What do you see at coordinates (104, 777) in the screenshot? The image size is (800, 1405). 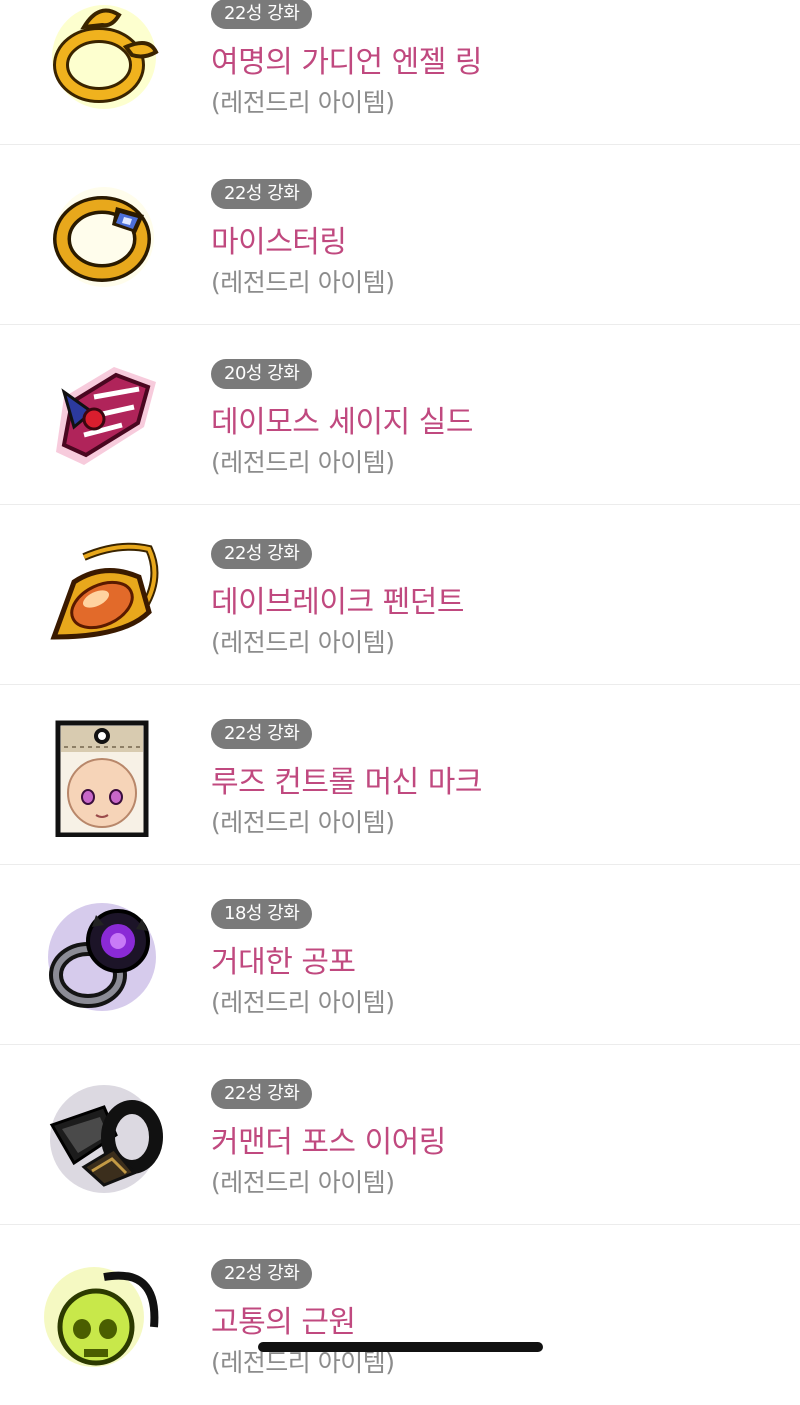 I see `loose-control-machine-mark-icon` at bounding box center [104, 777].